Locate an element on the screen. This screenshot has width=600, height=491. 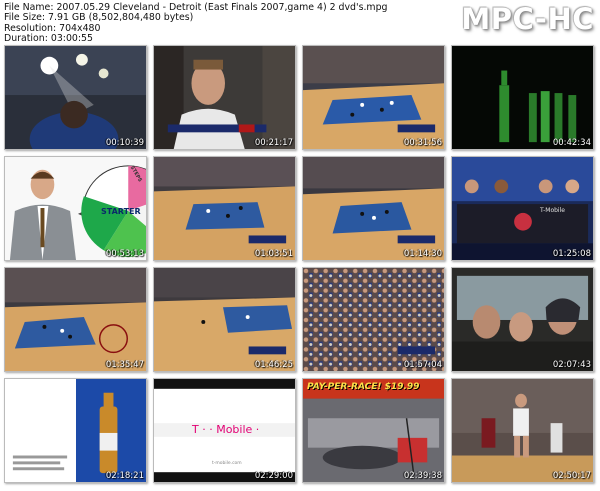
timestamp: 00:31:56 is located at coordinates (422, 143).